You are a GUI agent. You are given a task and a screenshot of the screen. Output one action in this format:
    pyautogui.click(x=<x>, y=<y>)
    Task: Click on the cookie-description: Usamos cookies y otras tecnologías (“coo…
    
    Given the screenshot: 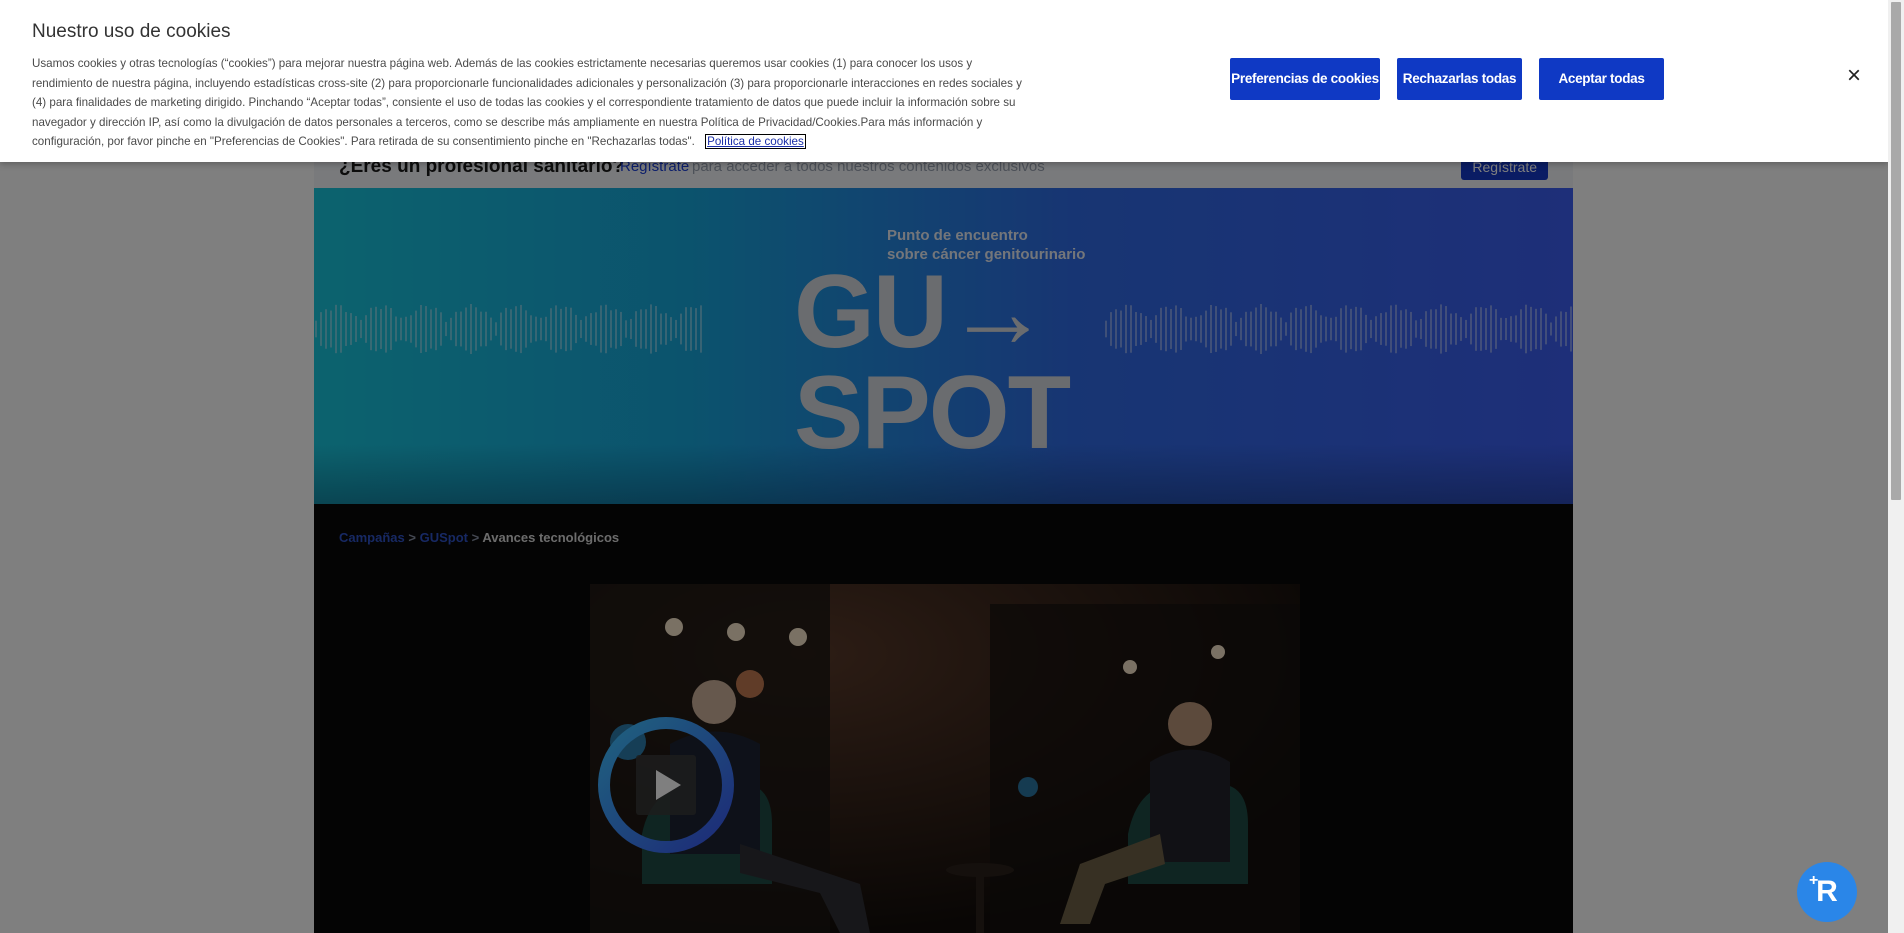 What is the action you would take?
    pyautogui.click(x=527, y=103)
    